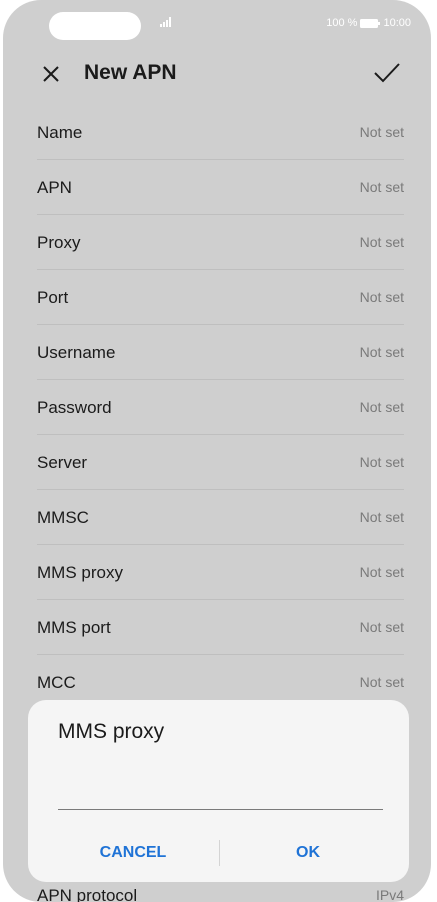 The width and height of the screenshot is (437, 902). What do you see at coordinates (62, 462) in the screenshot?
I see `setting-label: Server` at bounding box center [62, 462].